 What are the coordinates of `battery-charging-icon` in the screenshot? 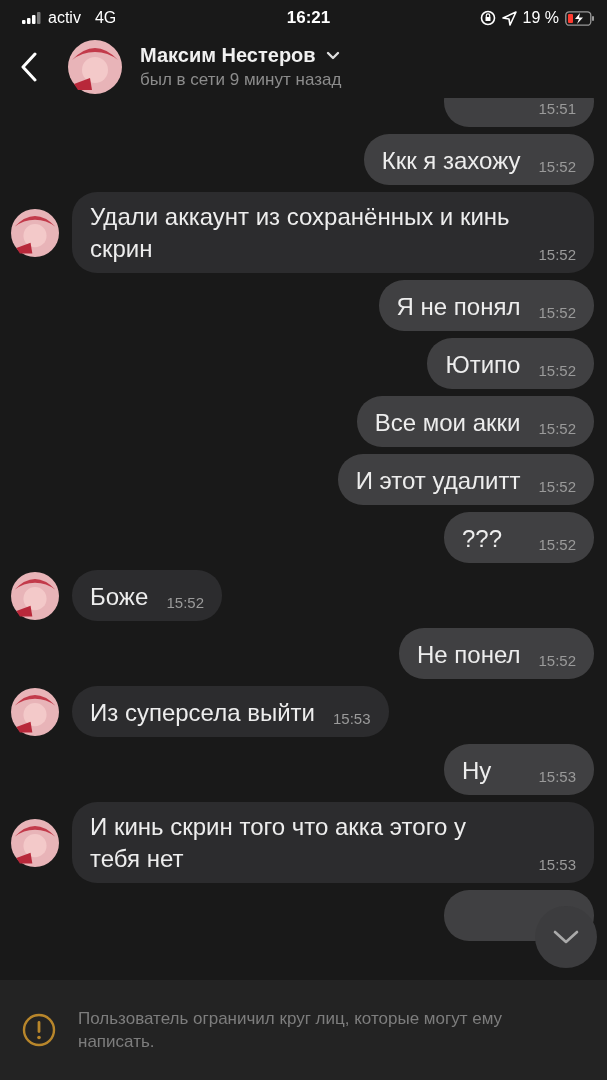 It's located at (580, 18).